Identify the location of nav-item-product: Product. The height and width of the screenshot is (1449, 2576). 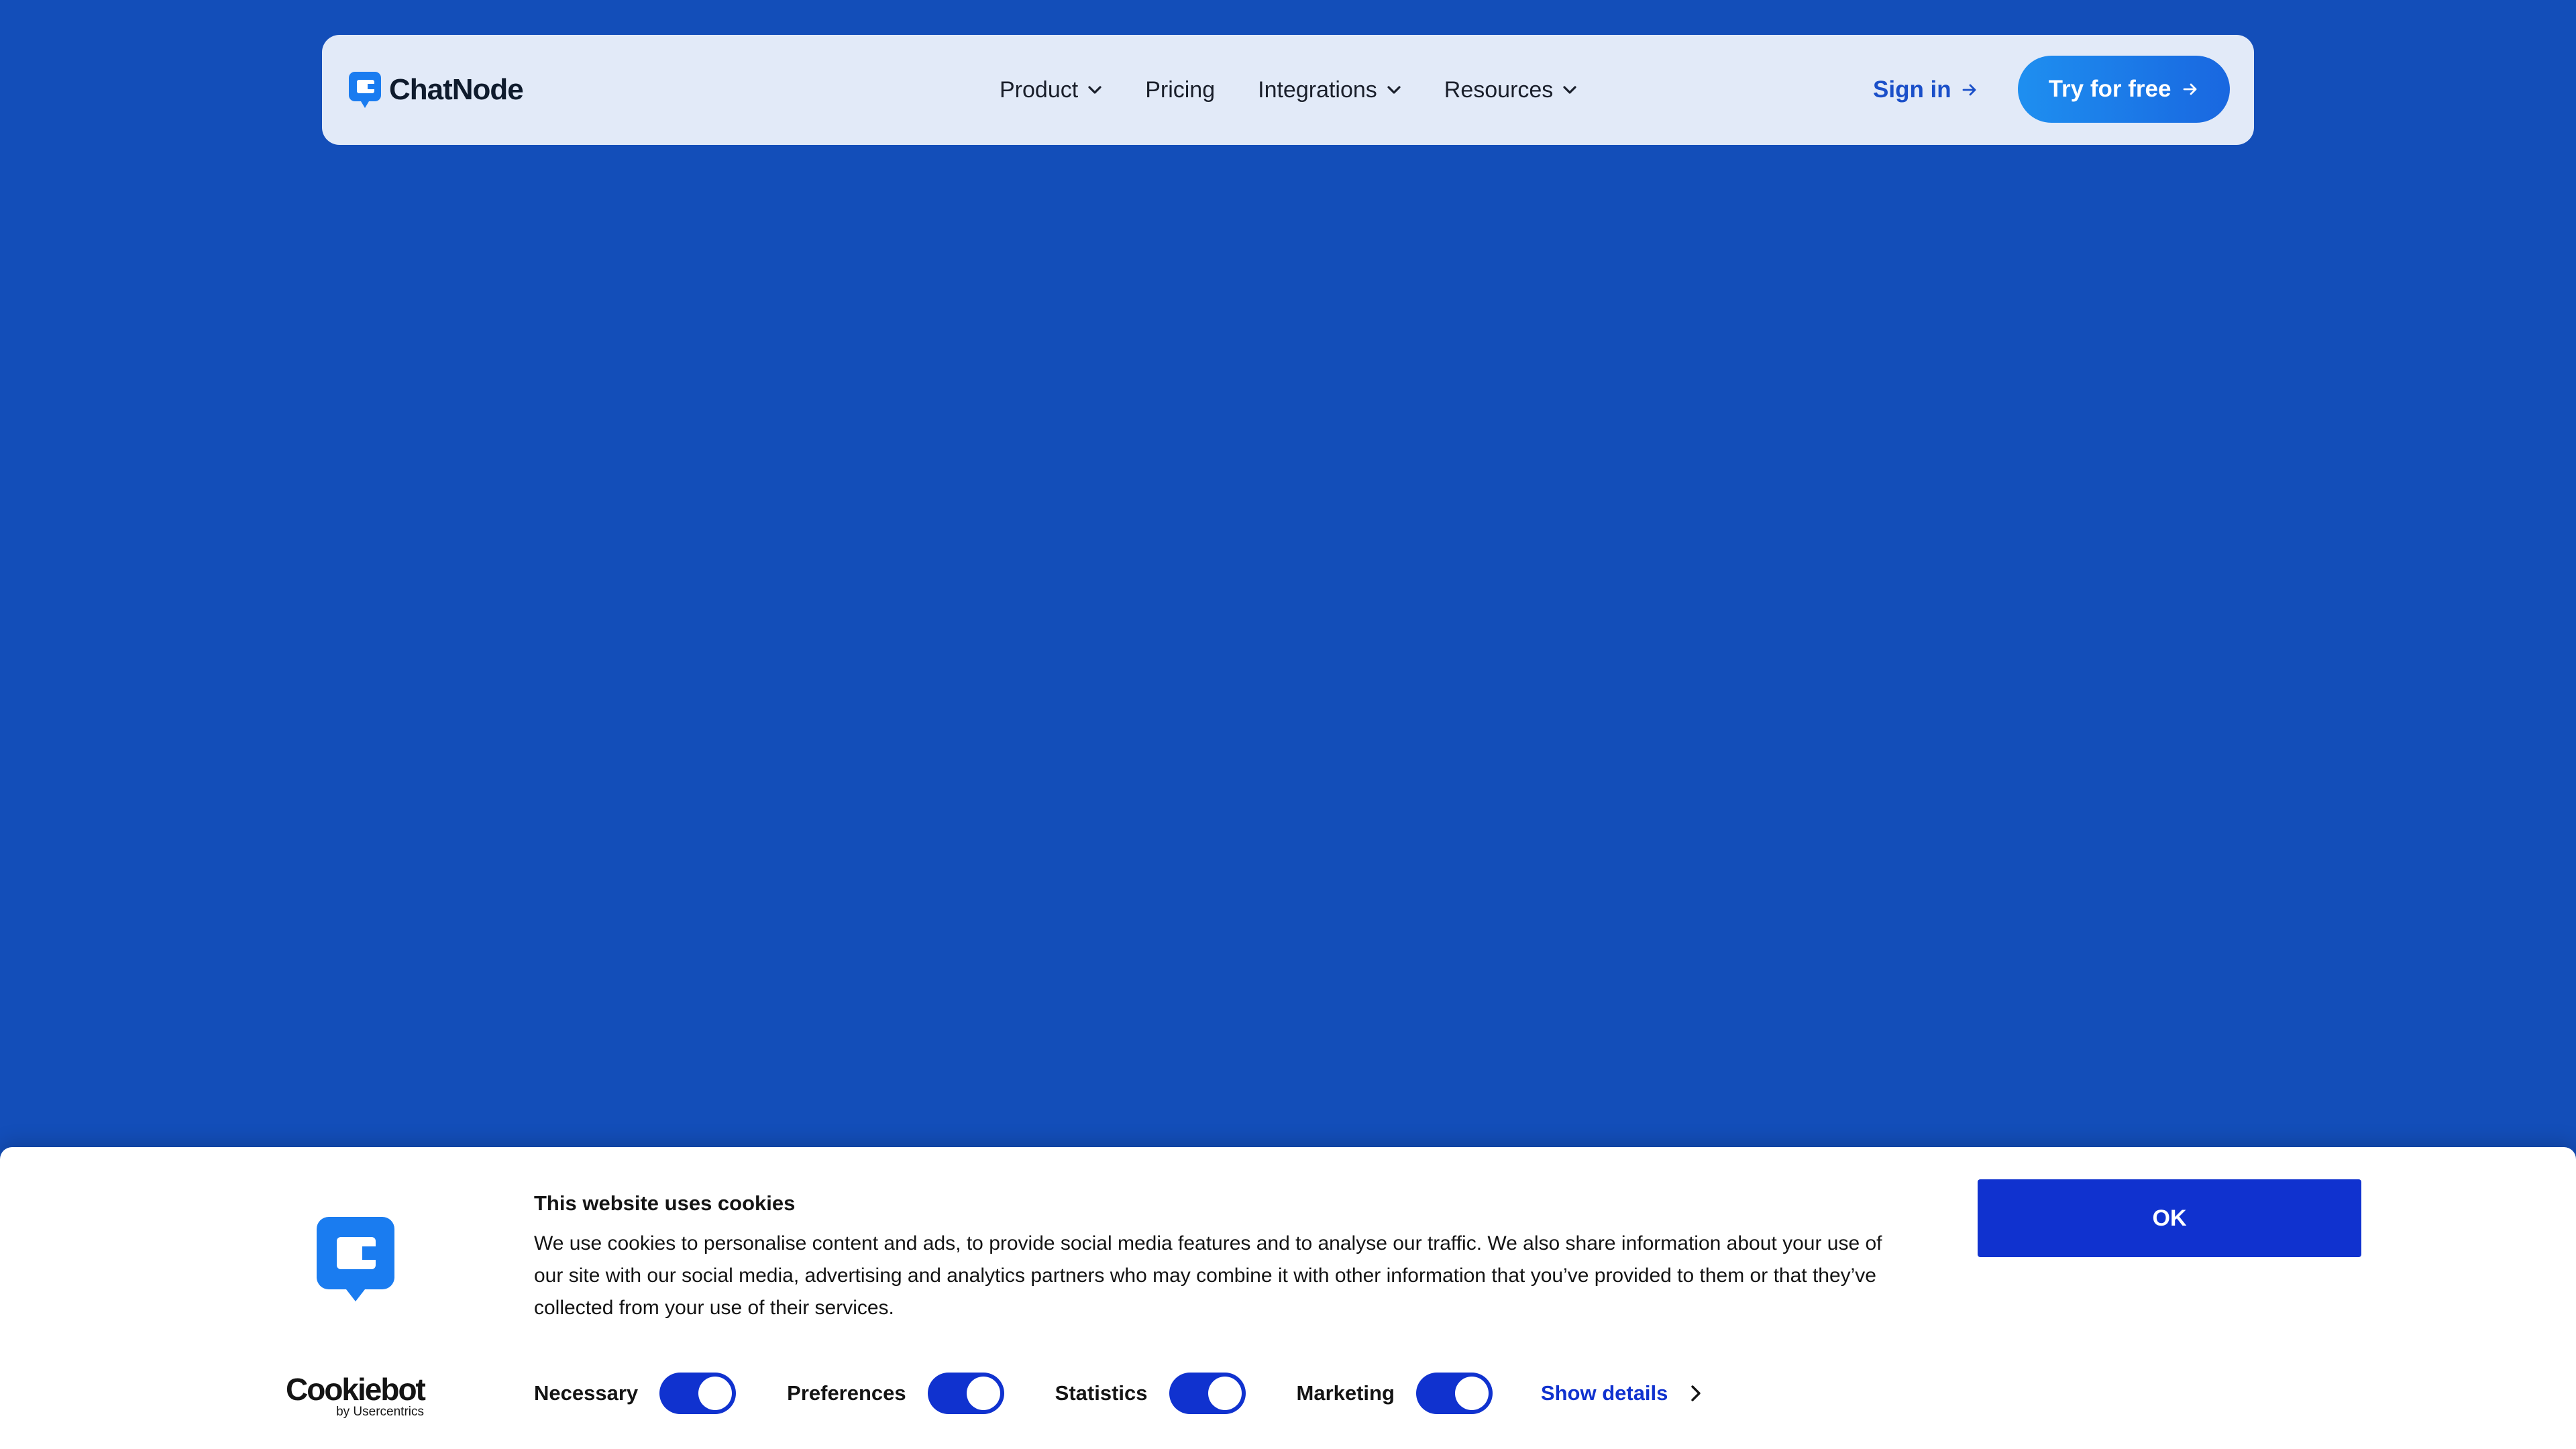
(1051, 90).